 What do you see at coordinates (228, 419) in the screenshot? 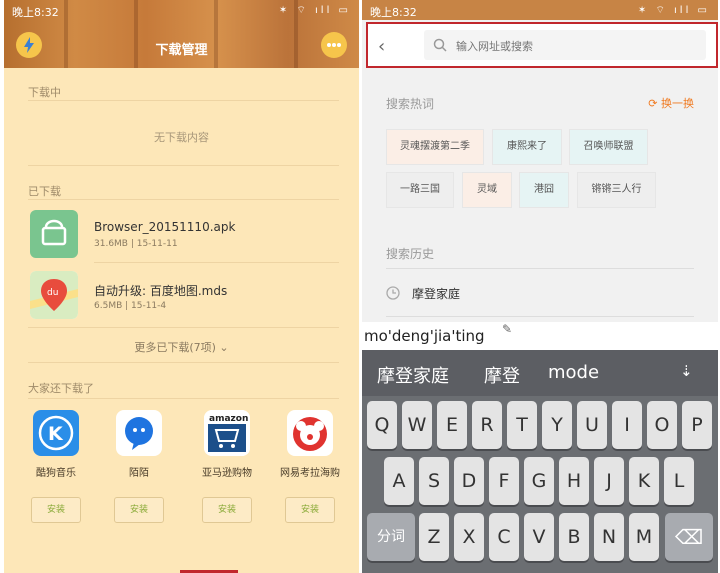
I see `svg-text: amazon` at bounding box center [228, 419].